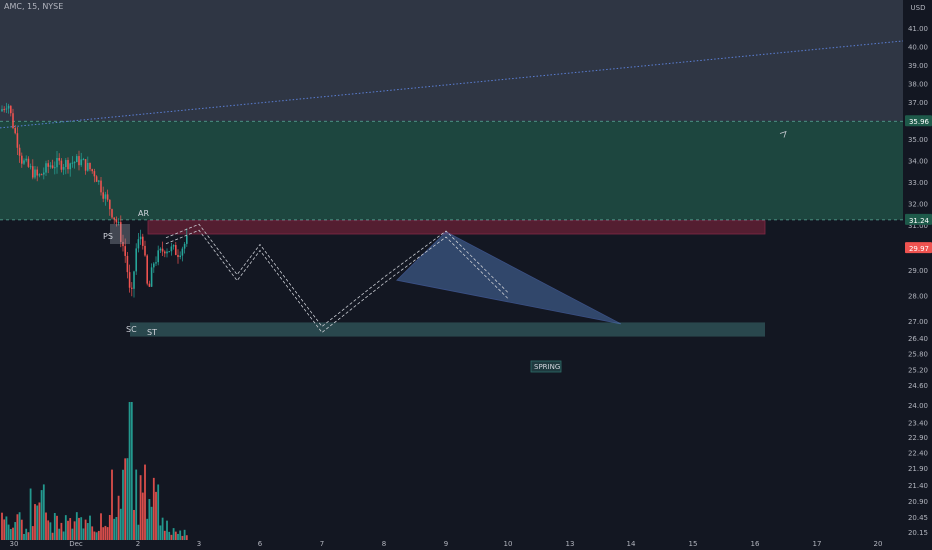 This screenshot has width=932, height=550. Describe the element at coordinates (755, 544) in the screenshot. I see `x-tick-label: 16` at that location.